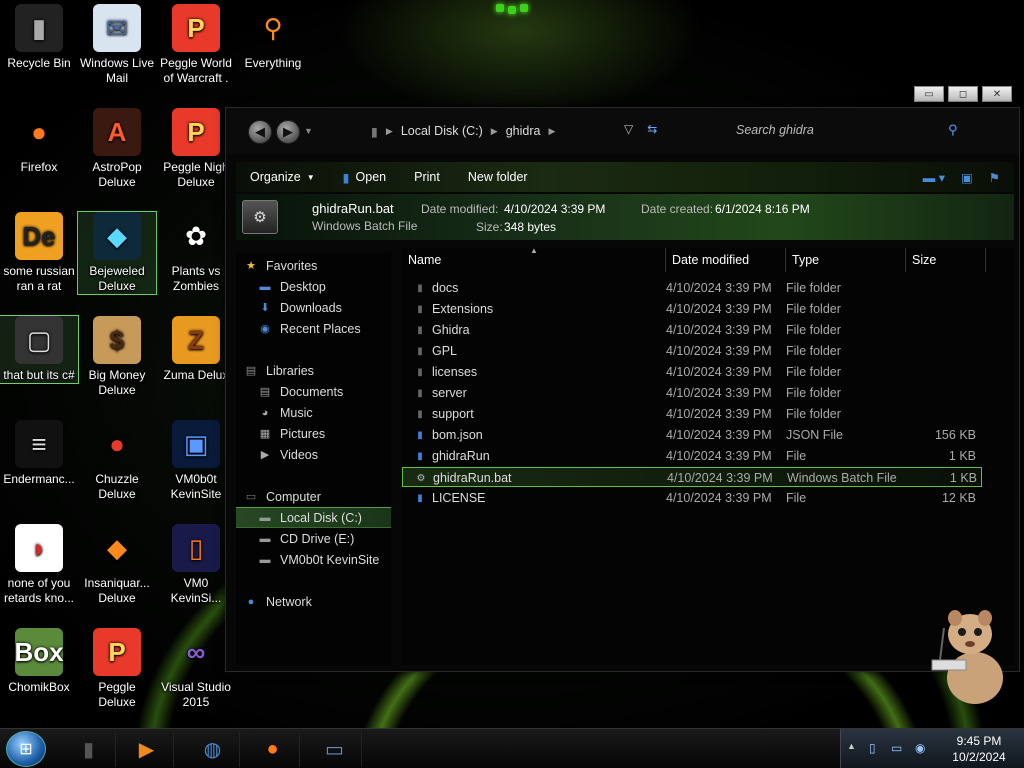  I want to click on open-button: ▮ Open, so click(364, 177).